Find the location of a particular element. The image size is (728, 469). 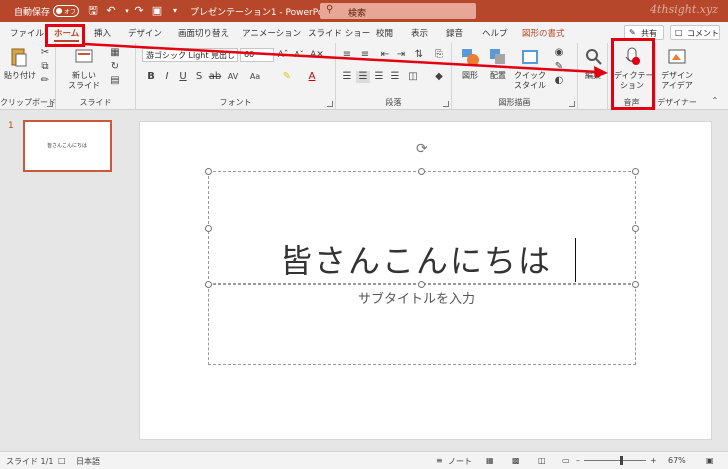

thumbnail-number: 1 is located at coordinates (11, 126).